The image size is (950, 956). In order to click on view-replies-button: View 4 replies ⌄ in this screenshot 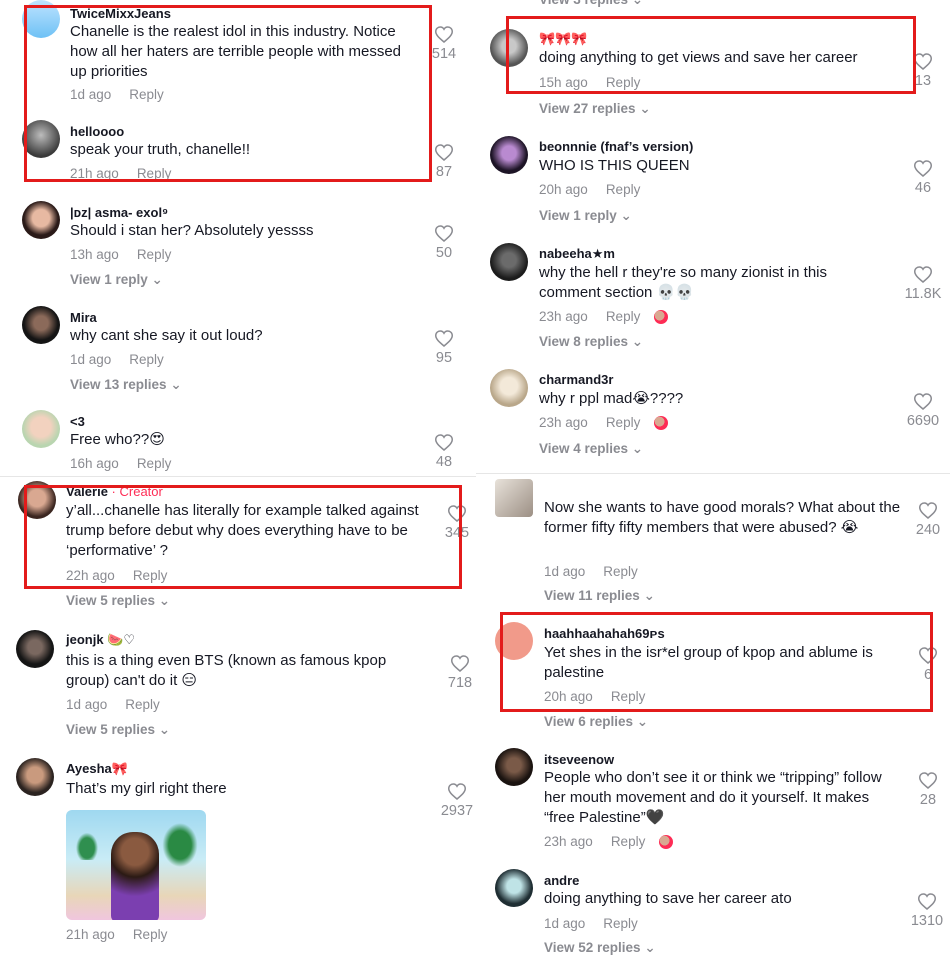, I will do `click(591, 449)`.